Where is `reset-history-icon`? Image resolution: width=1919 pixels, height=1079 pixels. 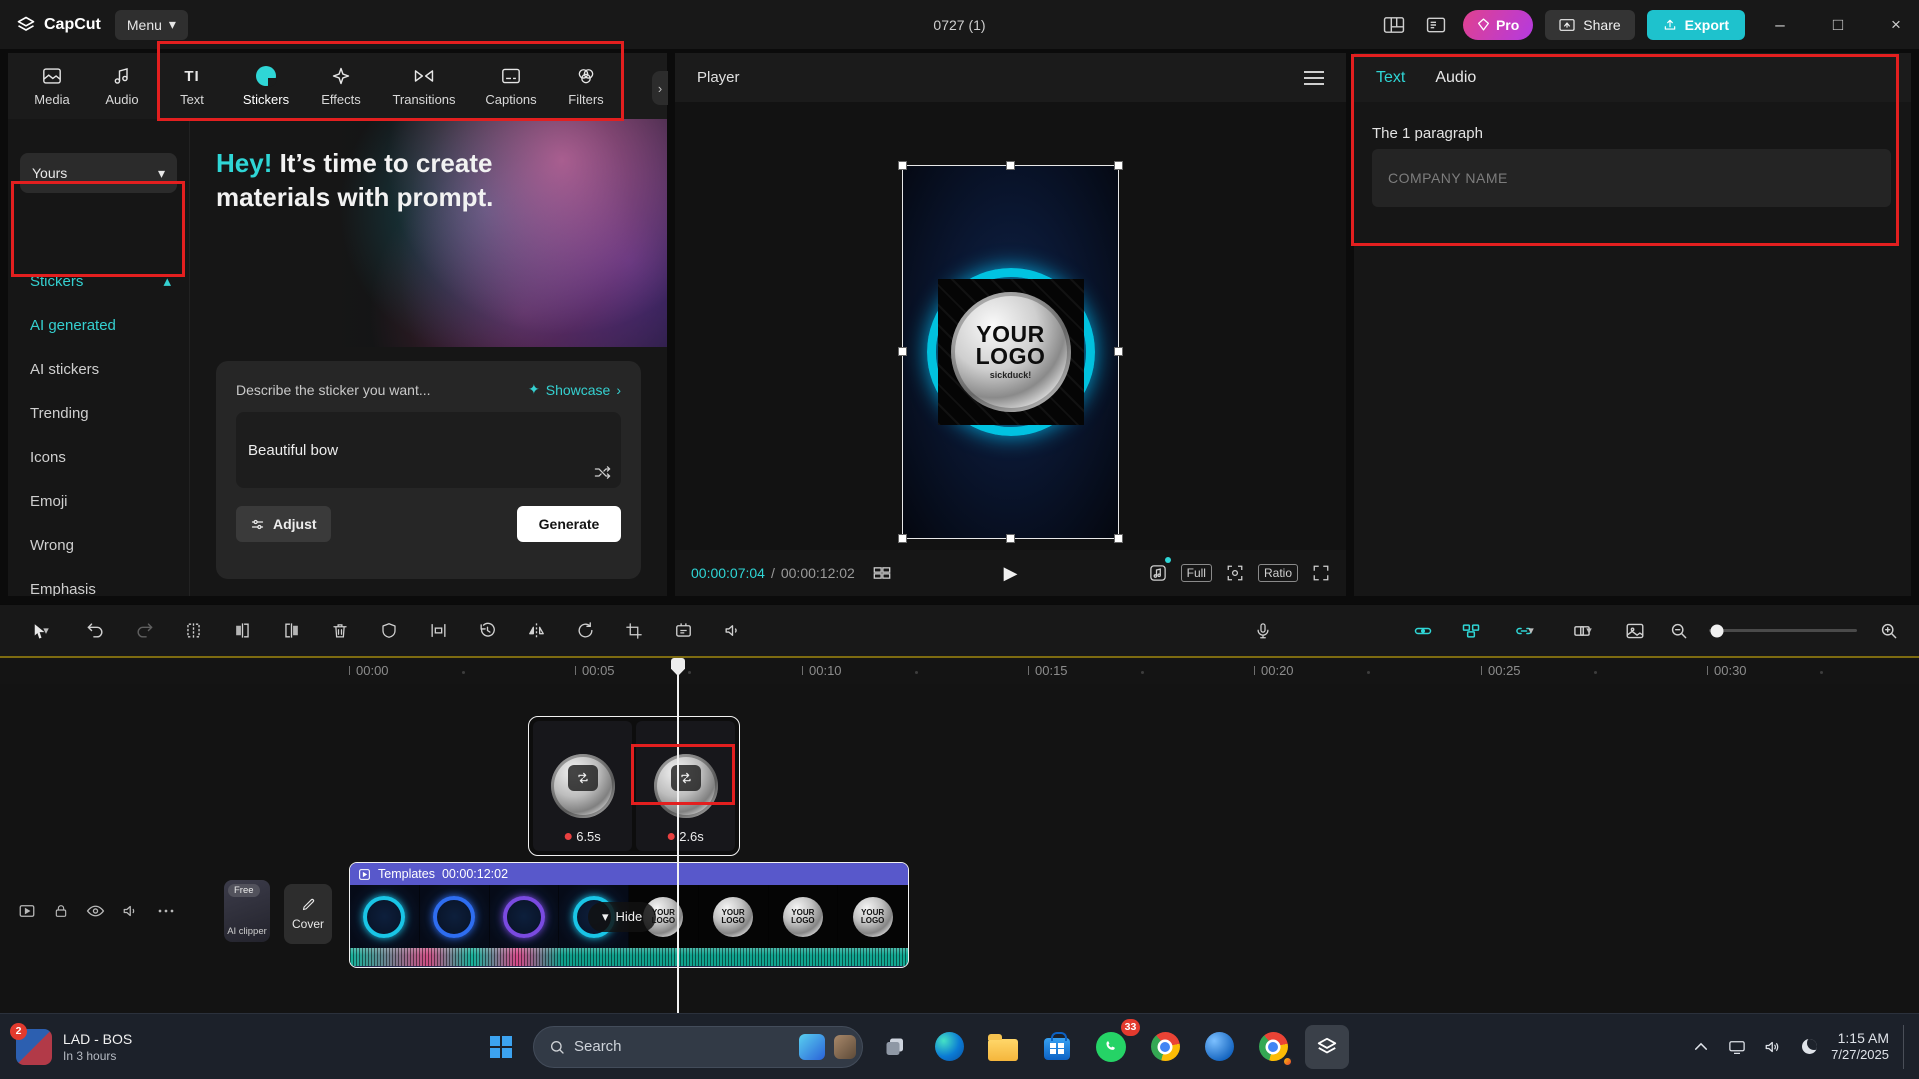
reset-history-icon is located at coordinates (487, 631).